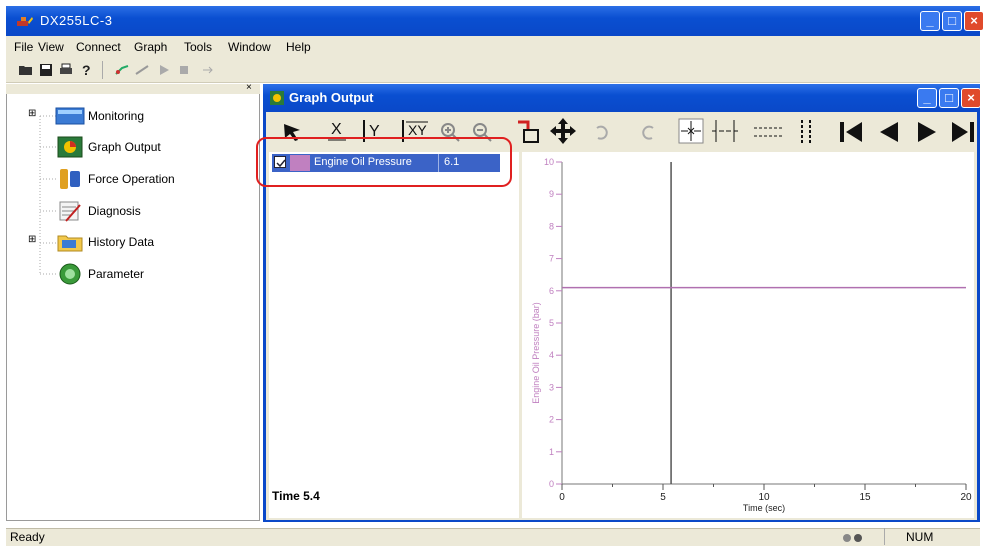  What do you see at coordinates (70, 243) in the screenshot?
I see `folder-icon` at bounding box center [70, 243].